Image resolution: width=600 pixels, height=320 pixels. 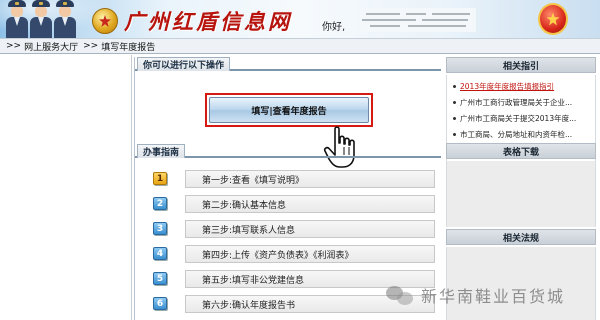 What do you see at coordinates (507, 86) in the screenshot?
I see `guide-link-text: 2013年度年度报告填报指引` at bounding box center [507, 86].